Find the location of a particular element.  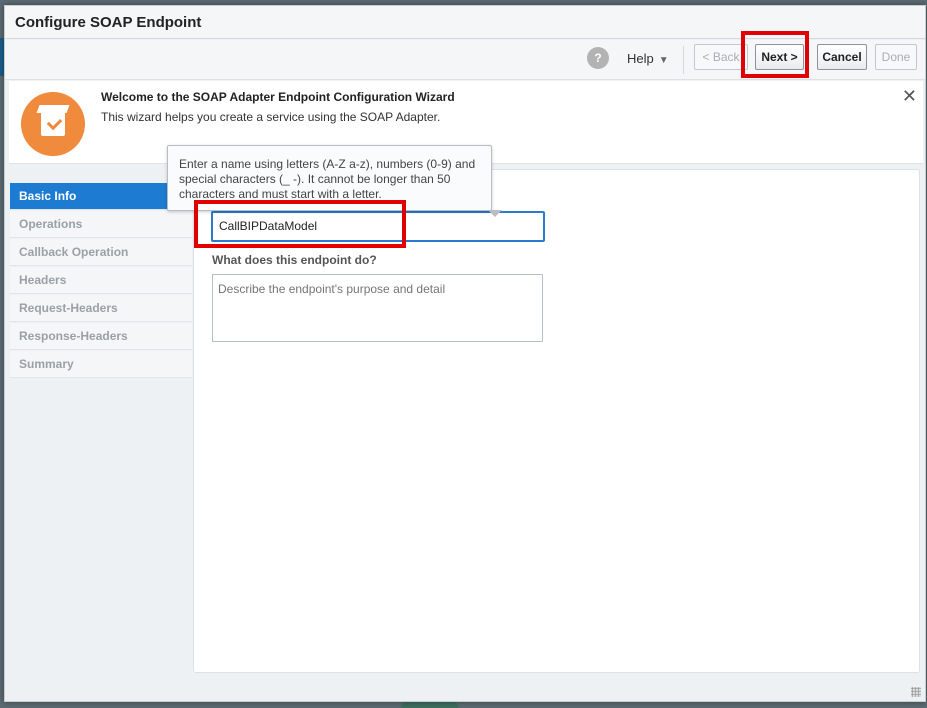

step-request-headers: Request-Headers is located at coordinates (101, 308).